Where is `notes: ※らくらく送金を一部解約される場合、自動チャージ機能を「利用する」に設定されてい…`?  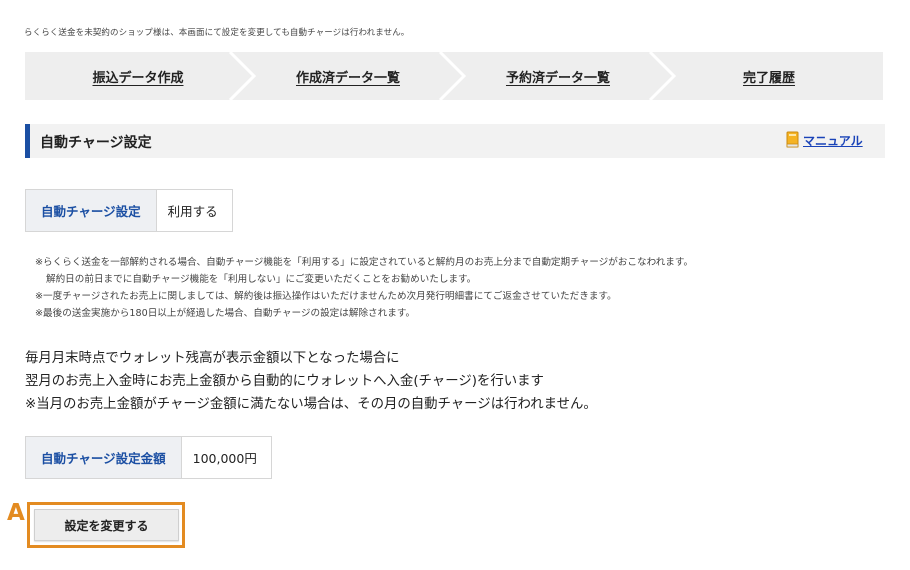 notes: ※らくらく送金を一部解約される場合、自動チャージ機能を「利用する」に設定されてい… is located at coordinates (364, 288).